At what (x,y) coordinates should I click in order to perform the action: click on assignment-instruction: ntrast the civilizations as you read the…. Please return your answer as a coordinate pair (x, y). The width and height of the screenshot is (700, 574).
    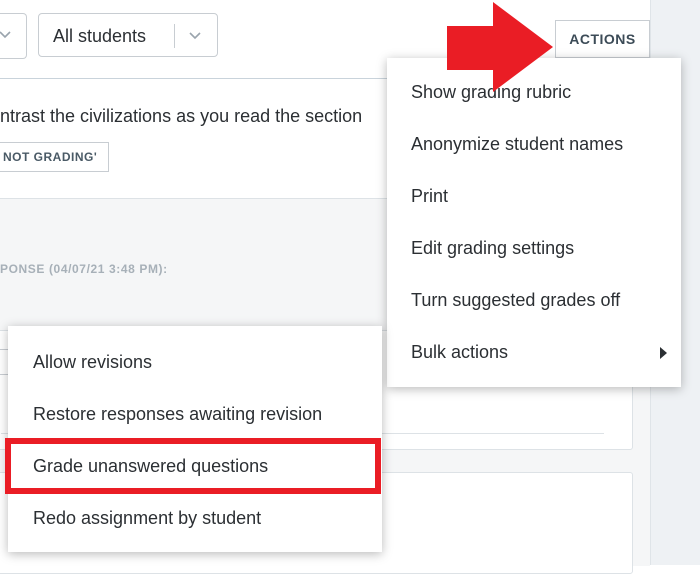
    Looking at the image, I should click on (181, 116).